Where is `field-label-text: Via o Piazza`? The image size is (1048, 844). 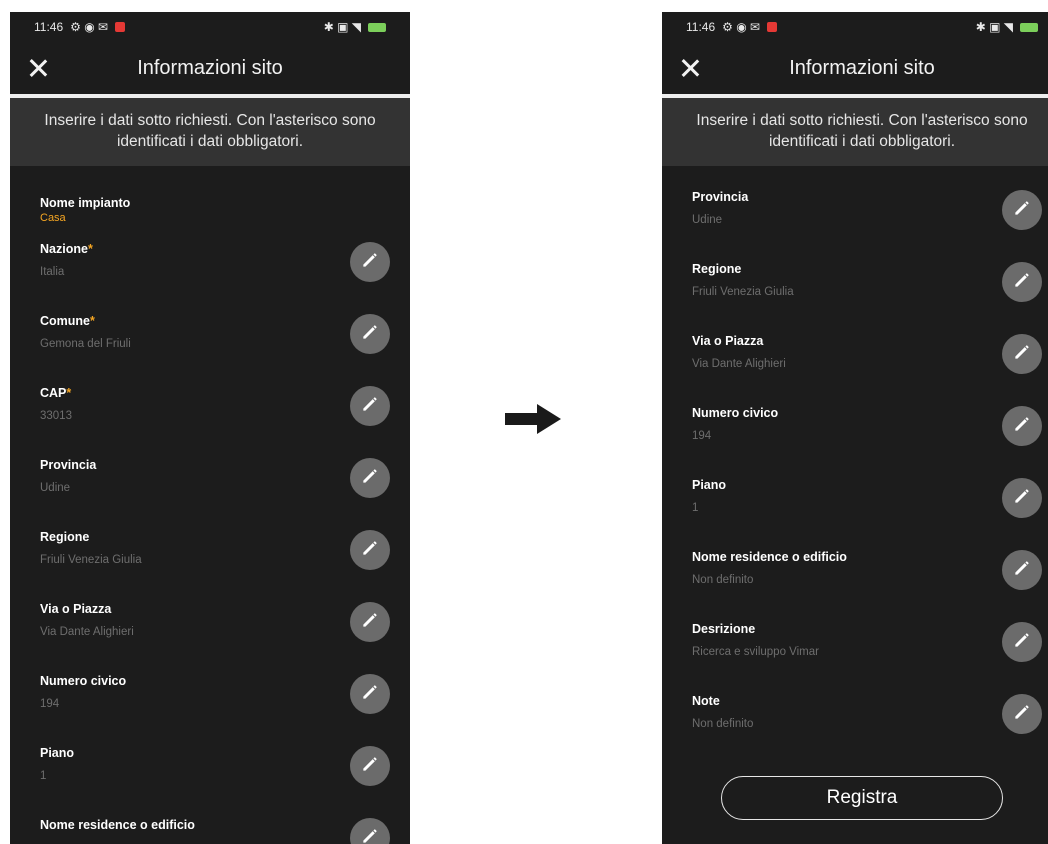
field-label-text: Via o Piazza is located at coordinates (728, 341).